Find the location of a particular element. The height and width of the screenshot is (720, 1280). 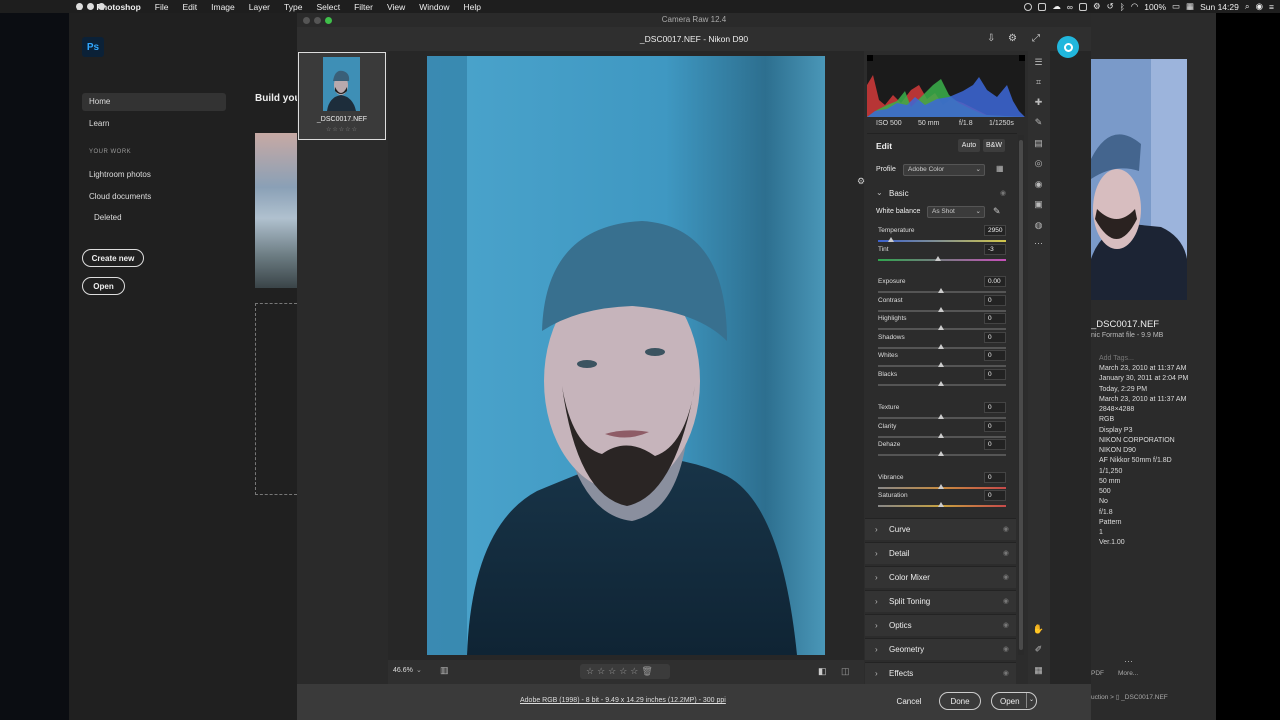

rating-stars: ☆☆☆☆☆🗑 is located at coordinates (625, 671).